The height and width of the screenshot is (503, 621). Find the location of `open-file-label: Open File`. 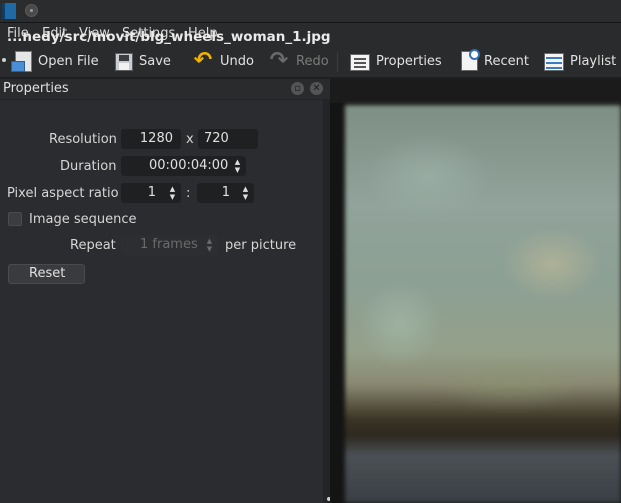

open-file-label: Open File is located at coordinates (68, 61).